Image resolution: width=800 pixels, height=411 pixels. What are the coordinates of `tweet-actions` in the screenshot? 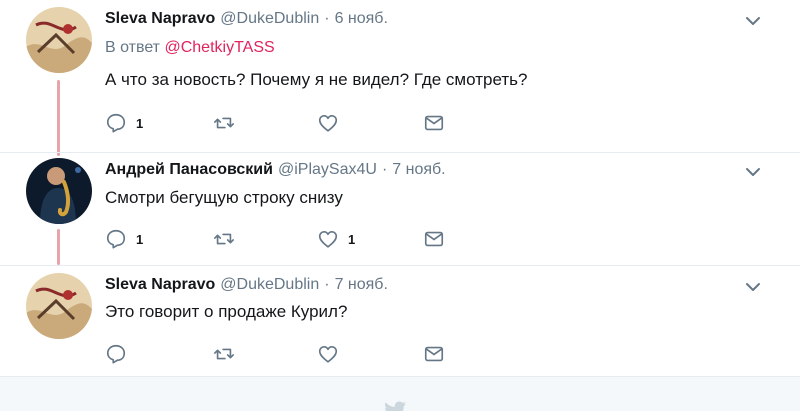 It's located at (285, 354).